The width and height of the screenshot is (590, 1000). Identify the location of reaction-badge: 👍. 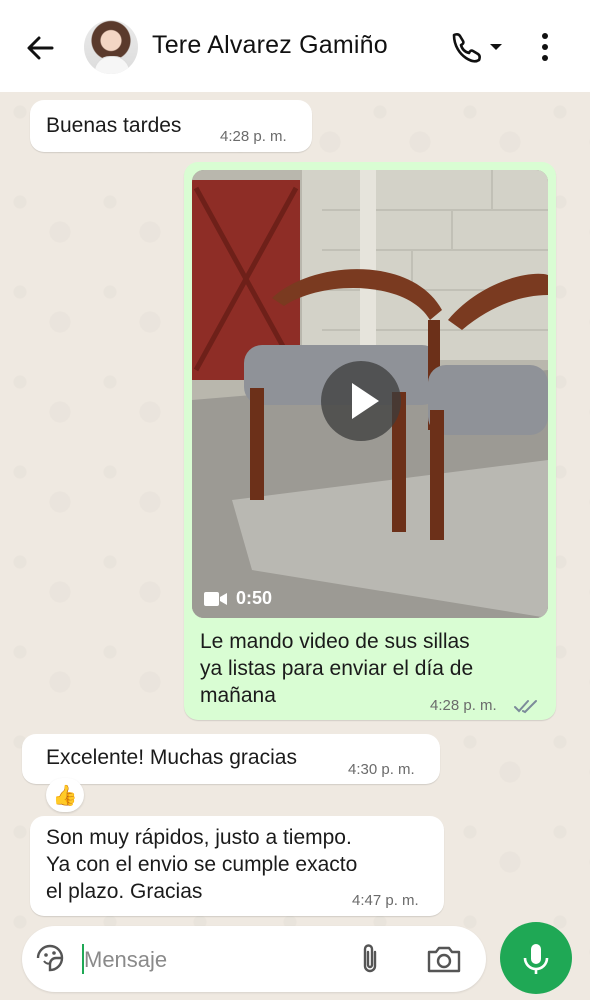
(65, 795).